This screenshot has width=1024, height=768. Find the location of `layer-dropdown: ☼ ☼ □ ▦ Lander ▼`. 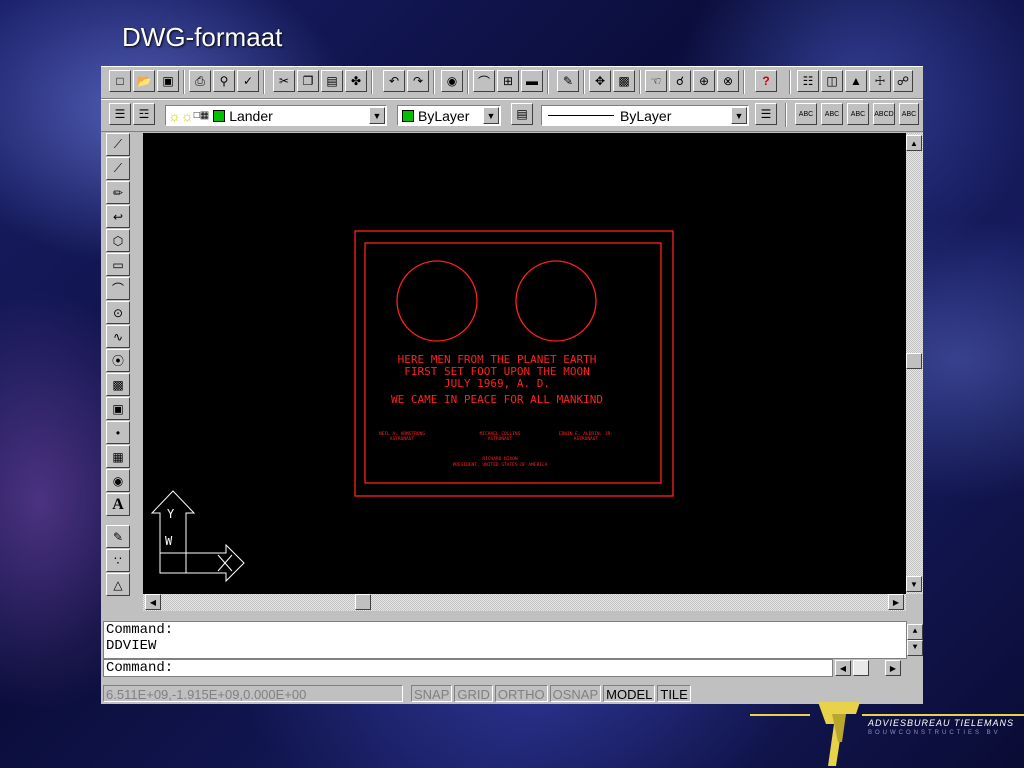

layer-dropdown: ☼ ☼ □ ▦ Lander ▼ is located at coordinates (276, 115).